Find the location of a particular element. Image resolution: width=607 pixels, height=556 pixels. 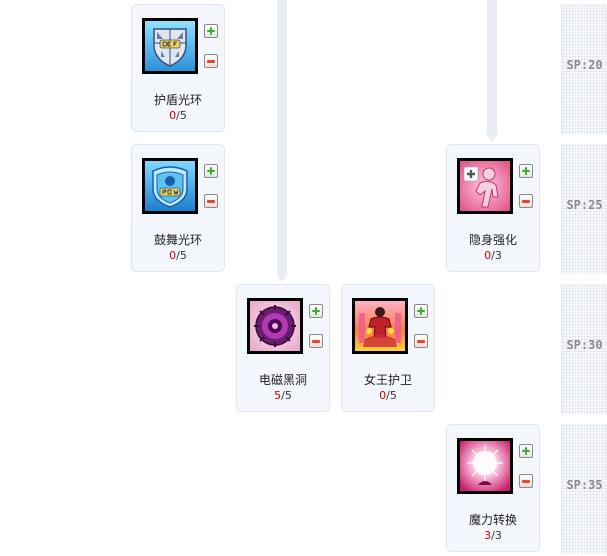

stealth-figure-icon is located at coordinates (485, 186).